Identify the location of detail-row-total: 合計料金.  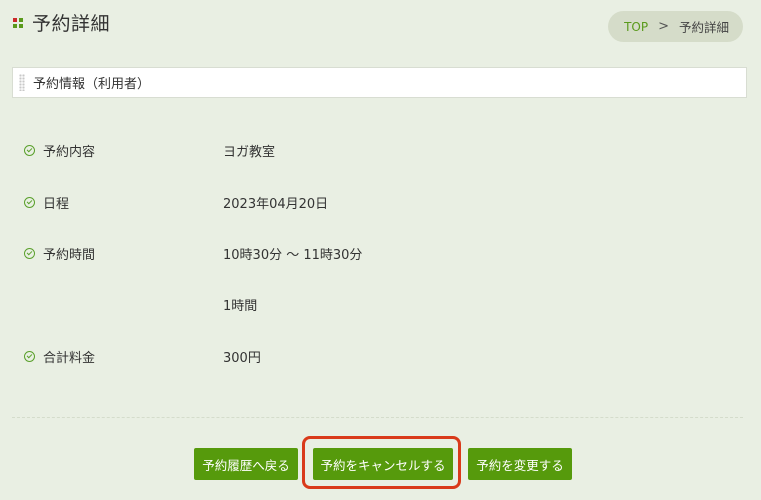
(123, 356).